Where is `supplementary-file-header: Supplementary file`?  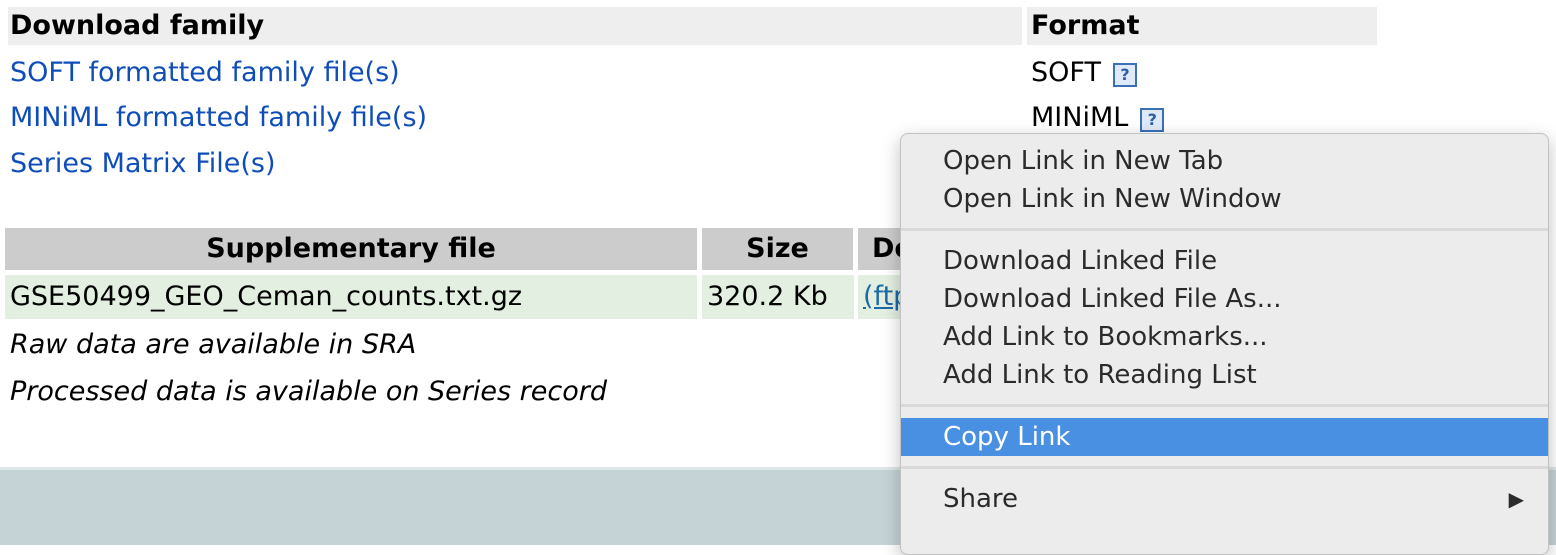
supplementary-file-header: Supplementary file is located at coordinates (351, 249).